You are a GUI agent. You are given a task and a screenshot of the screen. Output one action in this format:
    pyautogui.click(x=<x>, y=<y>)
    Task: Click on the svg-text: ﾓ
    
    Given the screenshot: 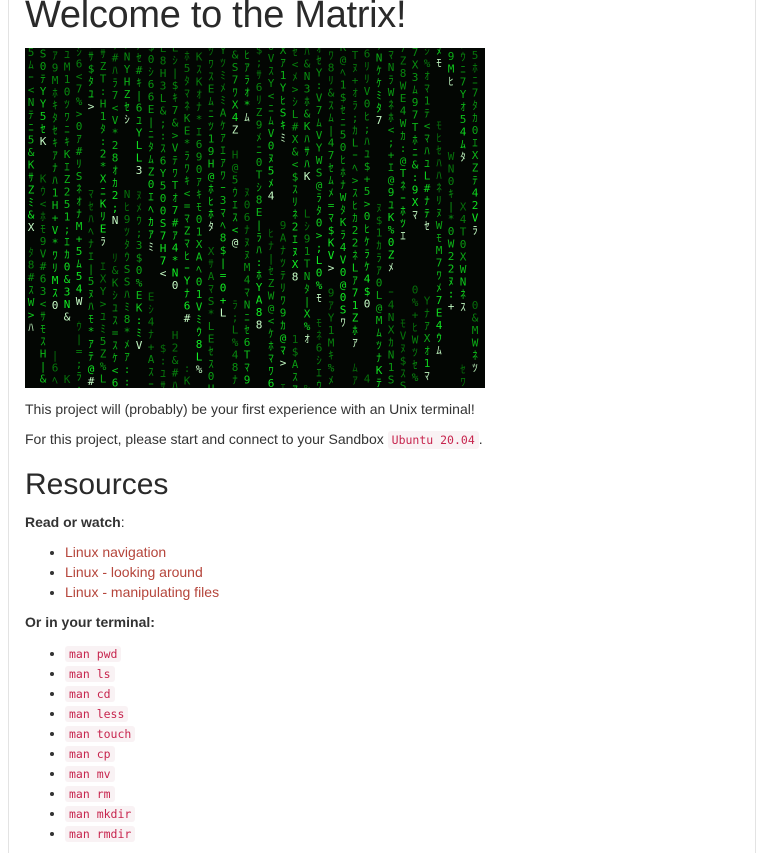 What is the action you would take?
    pyautogui.click(x=439, y=125)
    